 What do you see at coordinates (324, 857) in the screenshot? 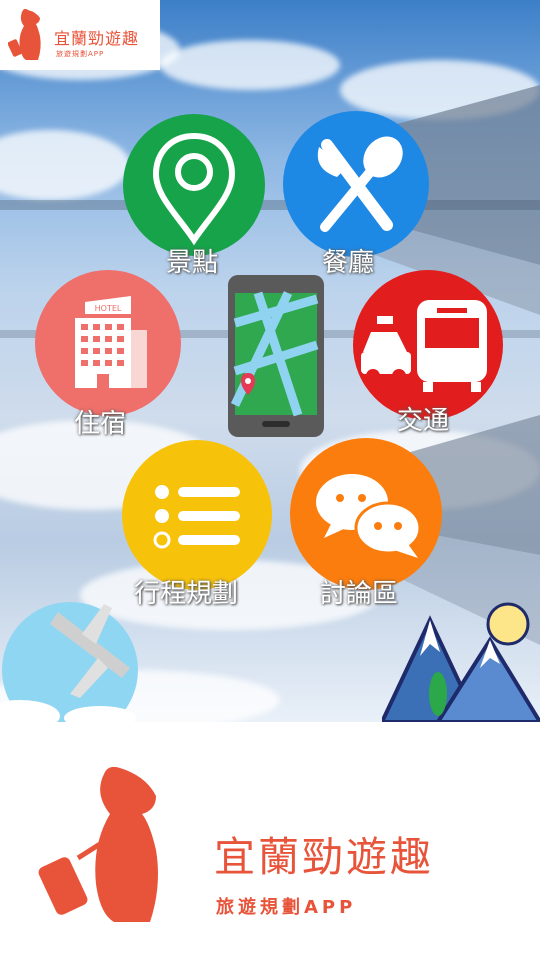
I see `brand-title: 宜蘭勁遊趣` at bounding box center [324, 857].